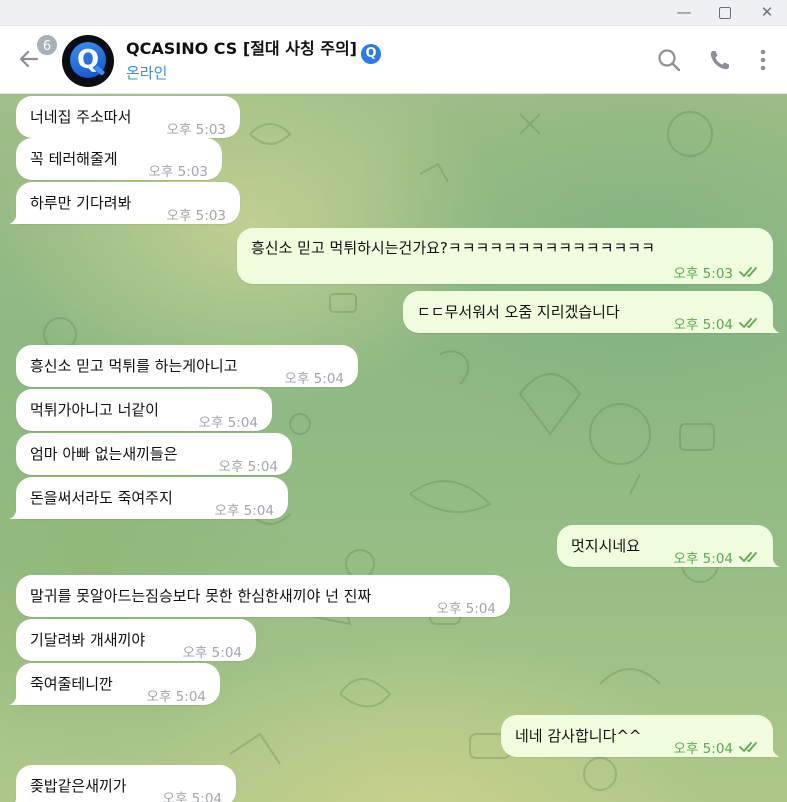  I want to click on close-button: ✕, so click(767, 13).